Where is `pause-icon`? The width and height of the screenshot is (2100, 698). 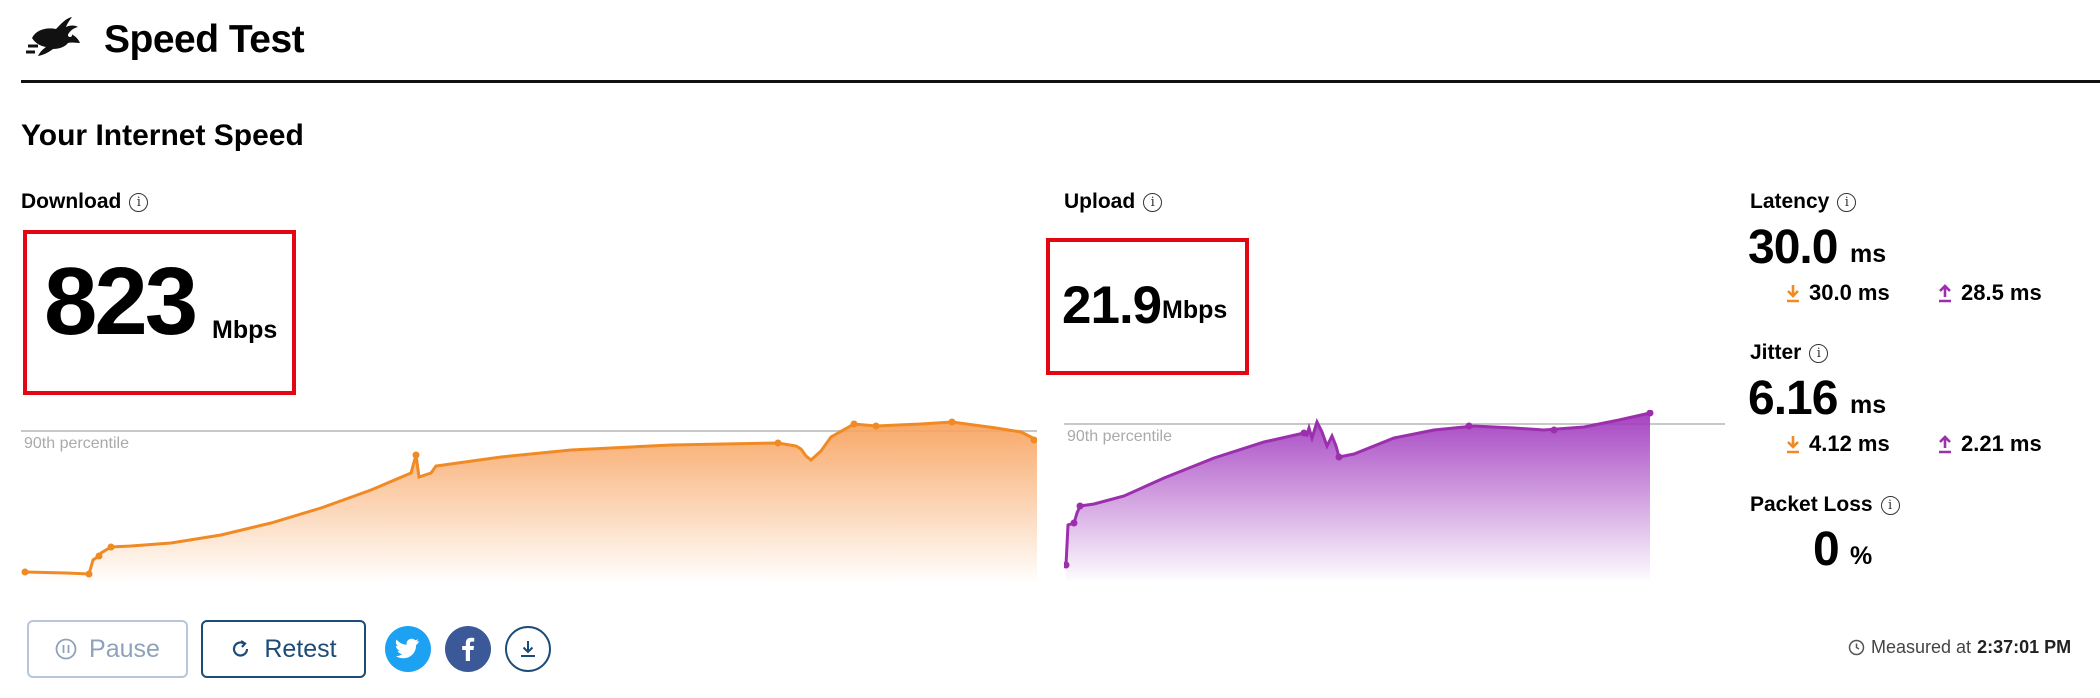 pause-icon is located at coordinates (66, 649).